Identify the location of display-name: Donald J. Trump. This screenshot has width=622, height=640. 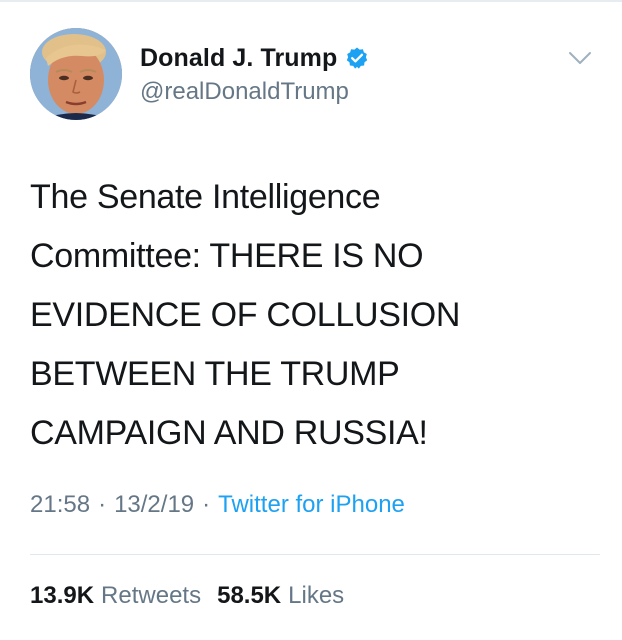
(238, 58).